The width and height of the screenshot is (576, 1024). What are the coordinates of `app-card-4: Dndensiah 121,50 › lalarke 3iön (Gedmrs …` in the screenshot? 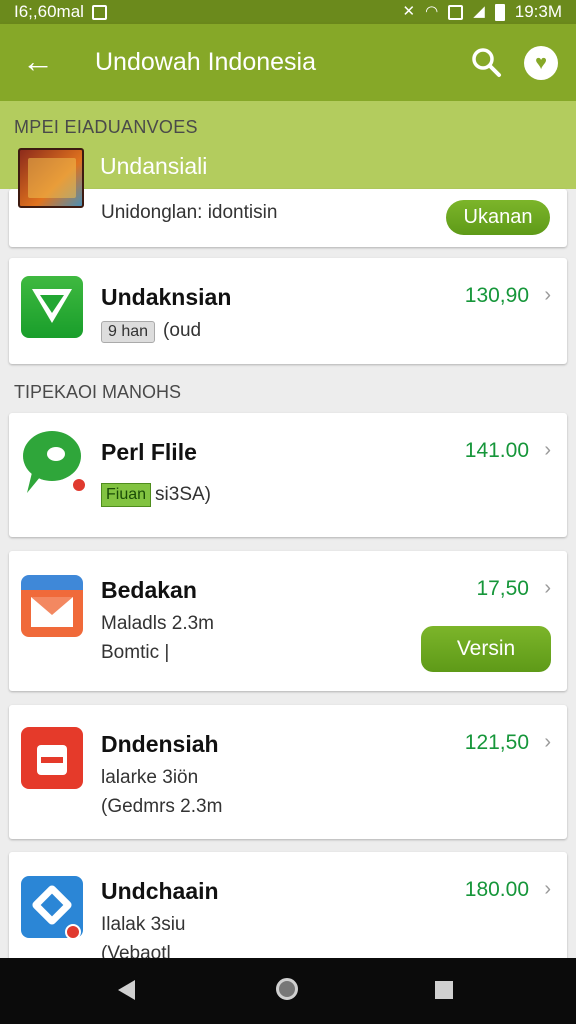 It's located at (288, 772).